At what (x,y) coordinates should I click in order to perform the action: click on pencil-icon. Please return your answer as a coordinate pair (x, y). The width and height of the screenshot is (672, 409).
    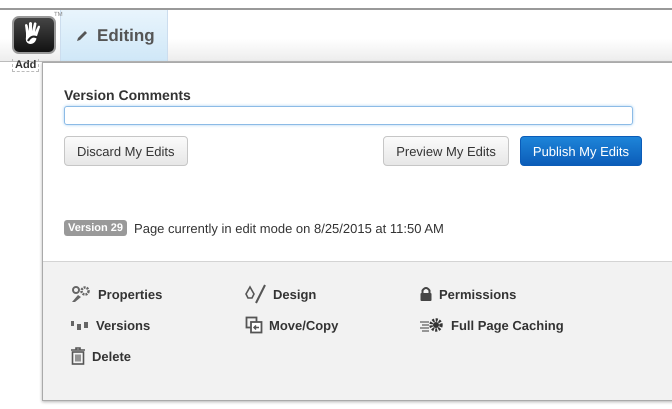
    Looking at the image, I should click on (82, 35).